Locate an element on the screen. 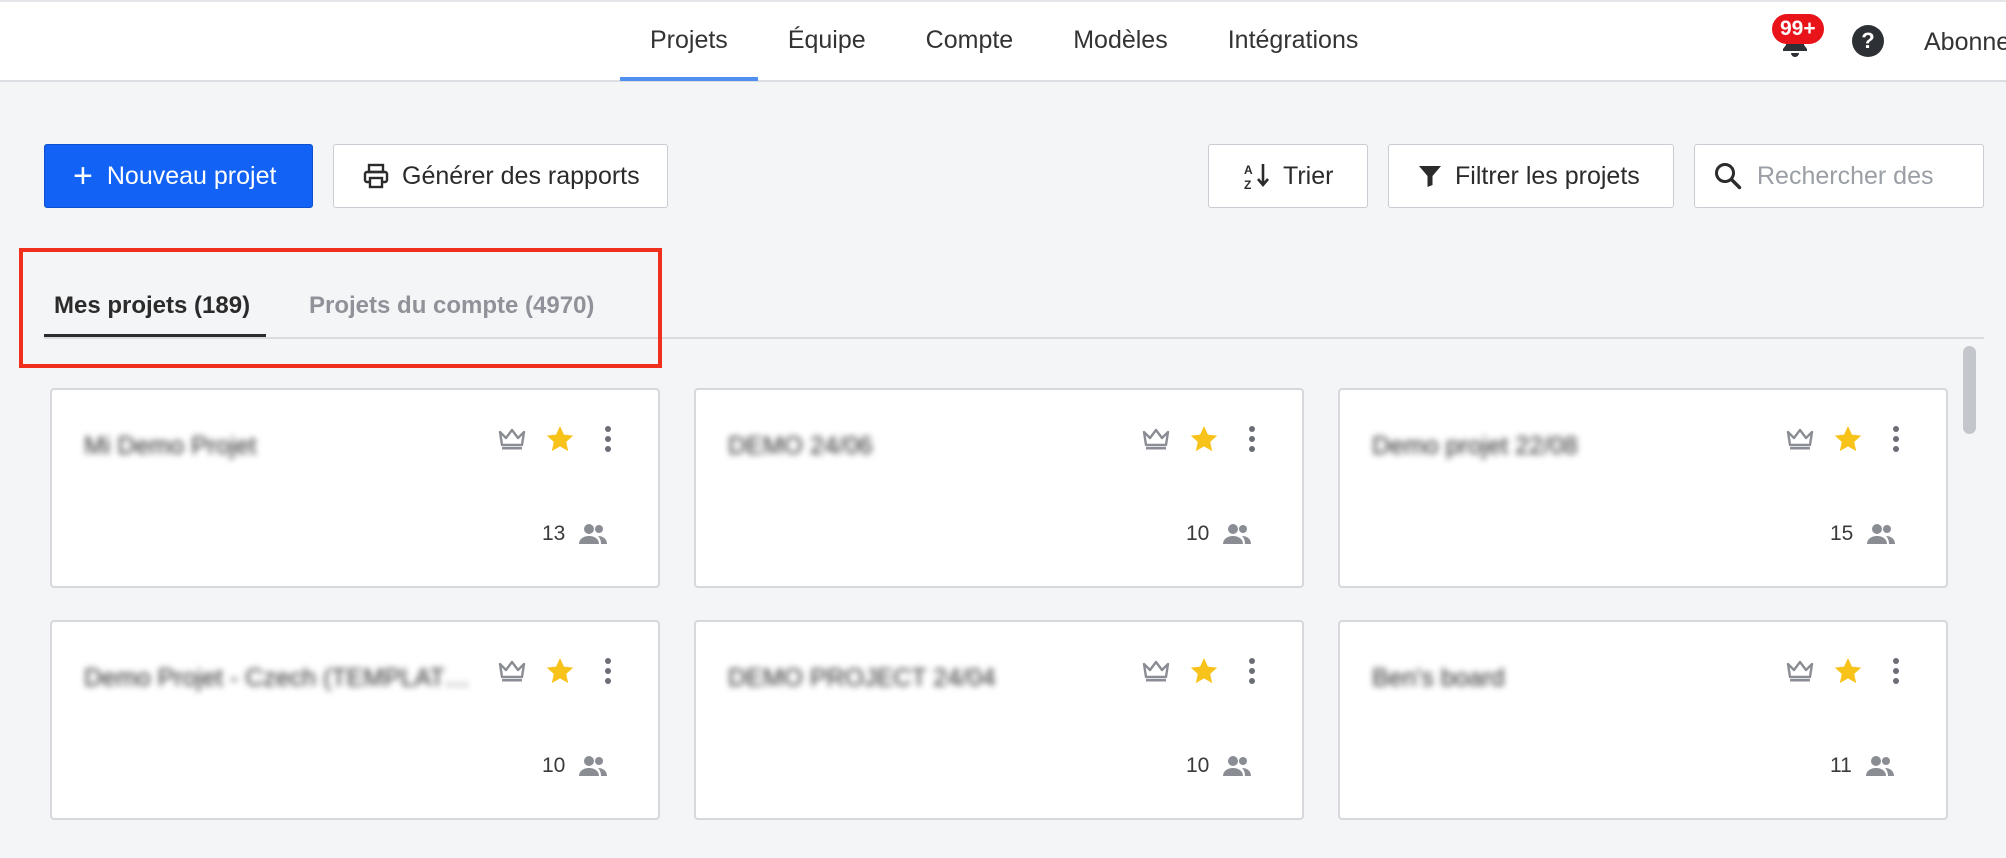 The height and width of the screenshot is (858, 2006). printer-icon is located at coordinates (376, 176).